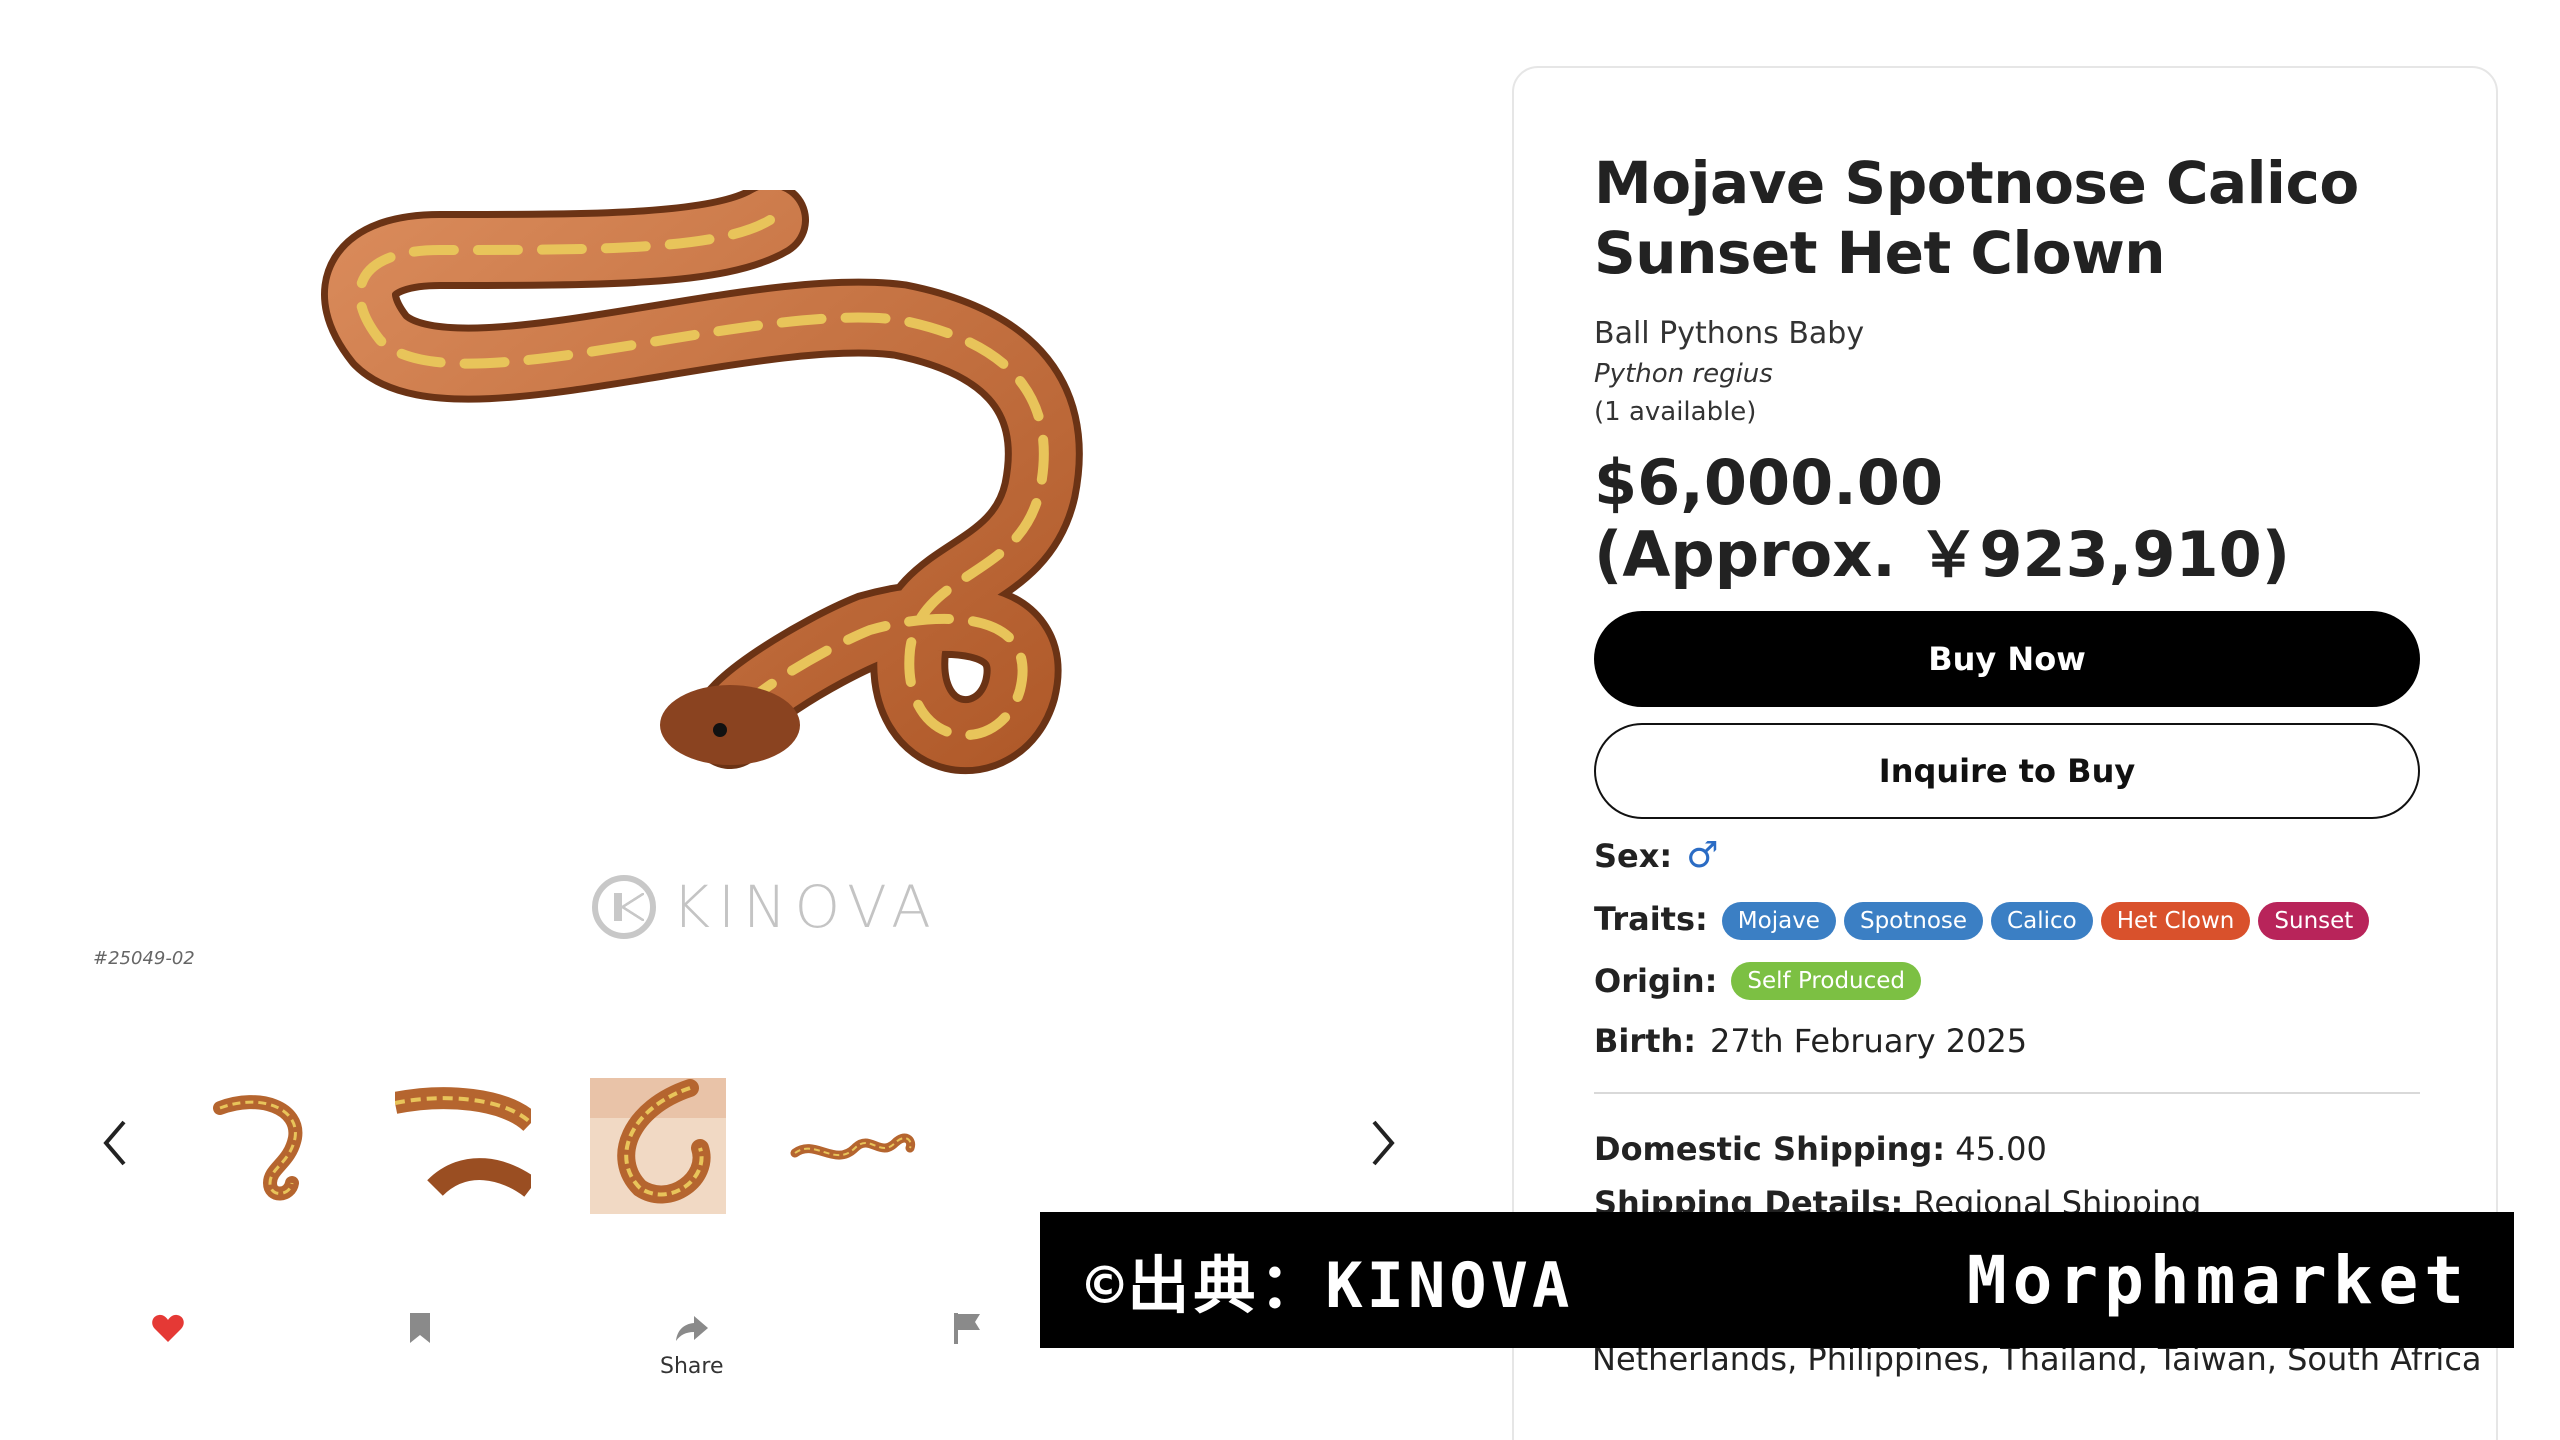 Image resolution: width=2560 pixels, height=1440 pixels. Describe the element at coordinates (692, 1344) in the screenshot. I see `share-button: Share` at that location.